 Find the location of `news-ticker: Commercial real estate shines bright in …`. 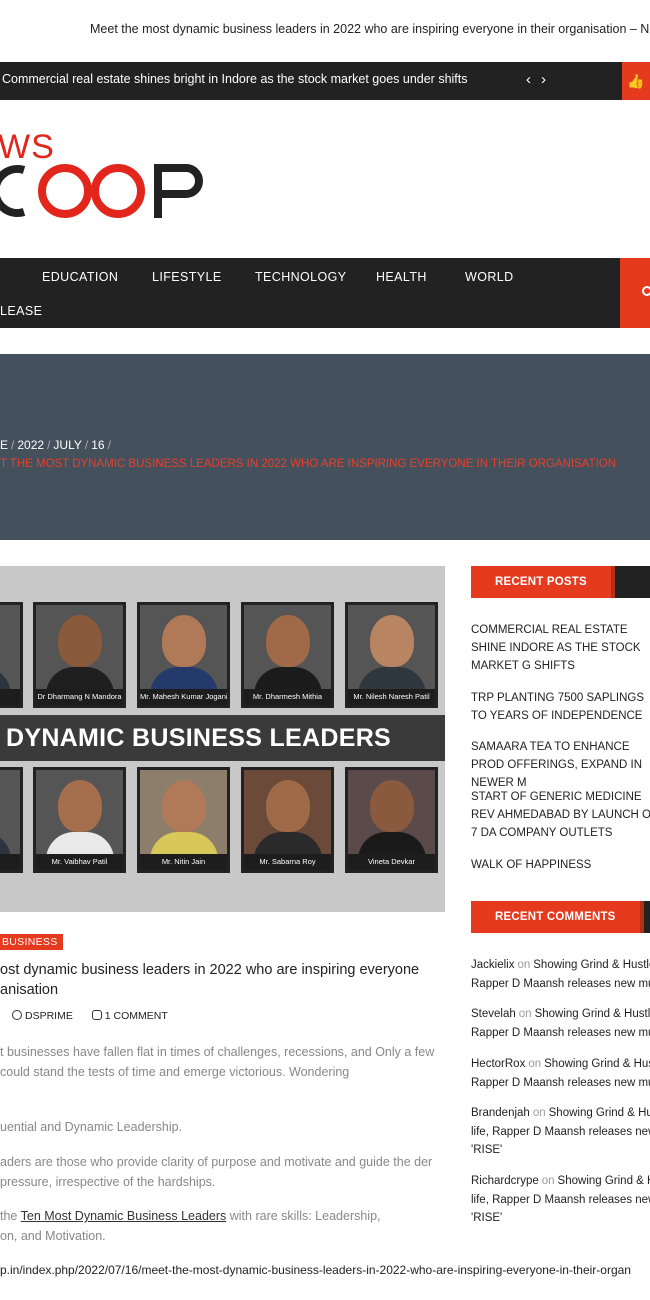

news-ticker: Commercial real estate shines bright in … is located at coordinates (325, 81).